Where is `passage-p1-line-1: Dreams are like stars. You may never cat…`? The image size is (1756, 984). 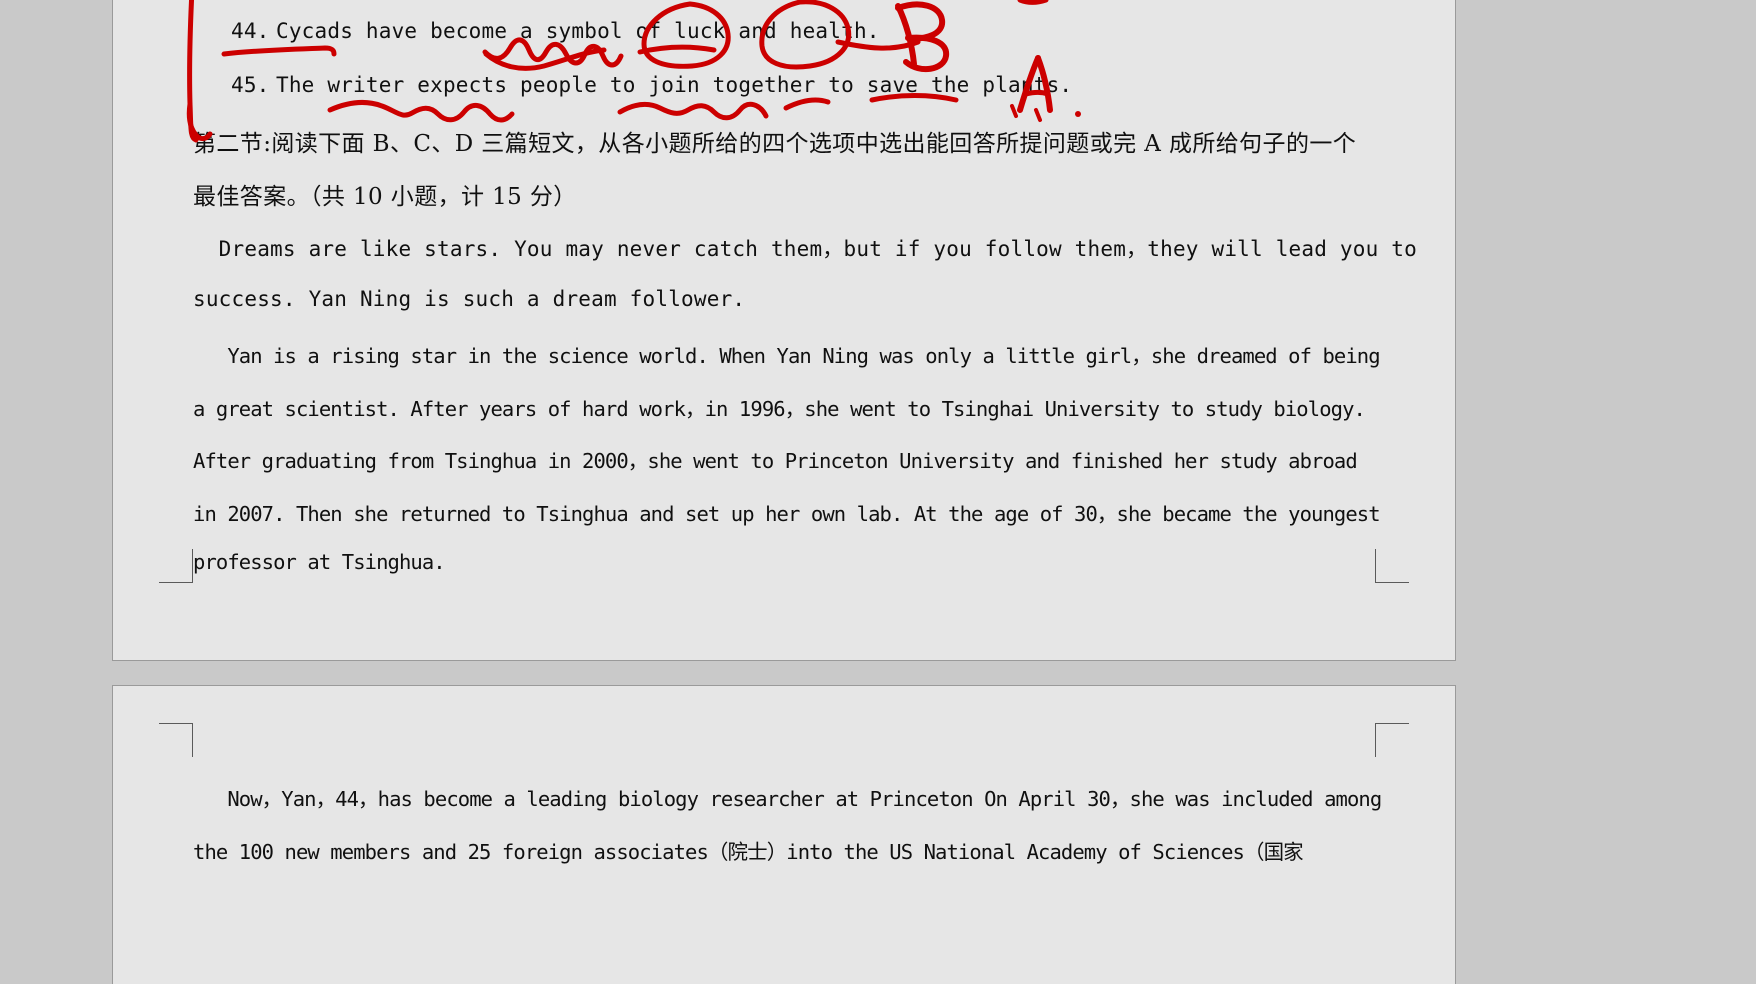
passage-p1-line-1: Dreams are like stars. You may never cat… is located at coordinates (805, 249).